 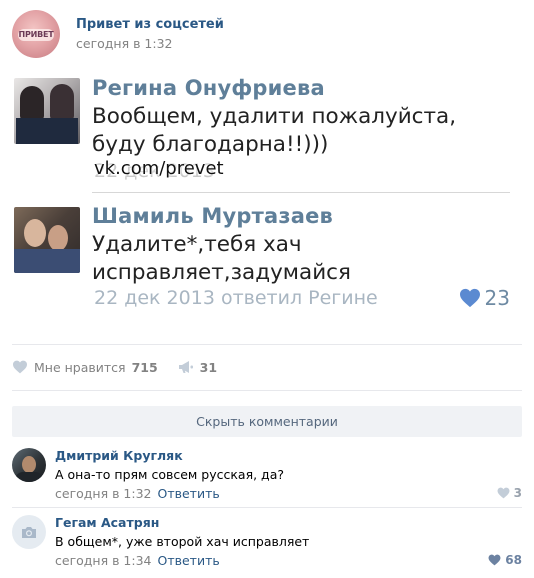 I want to click on group-avatar-logo-text: ПРИВЕТ, so click(x=36, y=34).